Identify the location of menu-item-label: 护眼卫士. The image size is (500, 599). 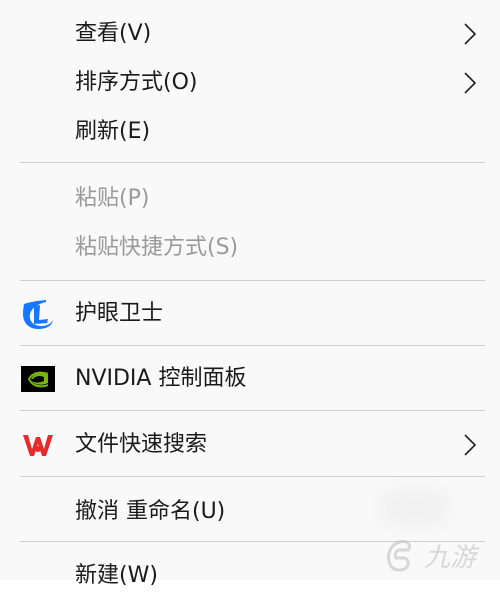
(119, 313).